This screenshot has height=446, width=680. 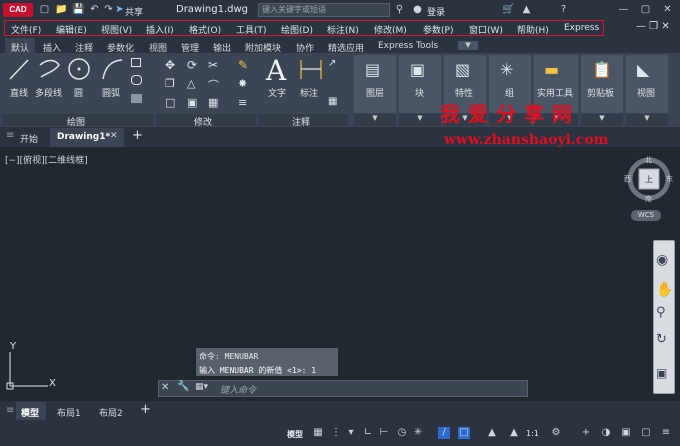 I want to click on clipboard-dropdown: ▼, so click(x=602, y=120).